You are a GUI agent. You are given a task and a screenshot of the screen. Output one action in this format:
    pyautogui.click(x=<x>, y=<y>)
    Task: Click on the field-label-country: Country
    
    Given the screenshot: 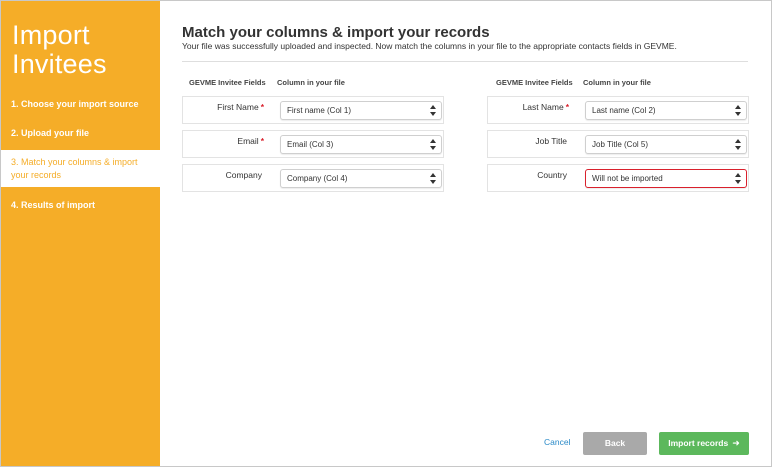 What is the action you would take?
    pyautogui.click(x=553, y=178)
    